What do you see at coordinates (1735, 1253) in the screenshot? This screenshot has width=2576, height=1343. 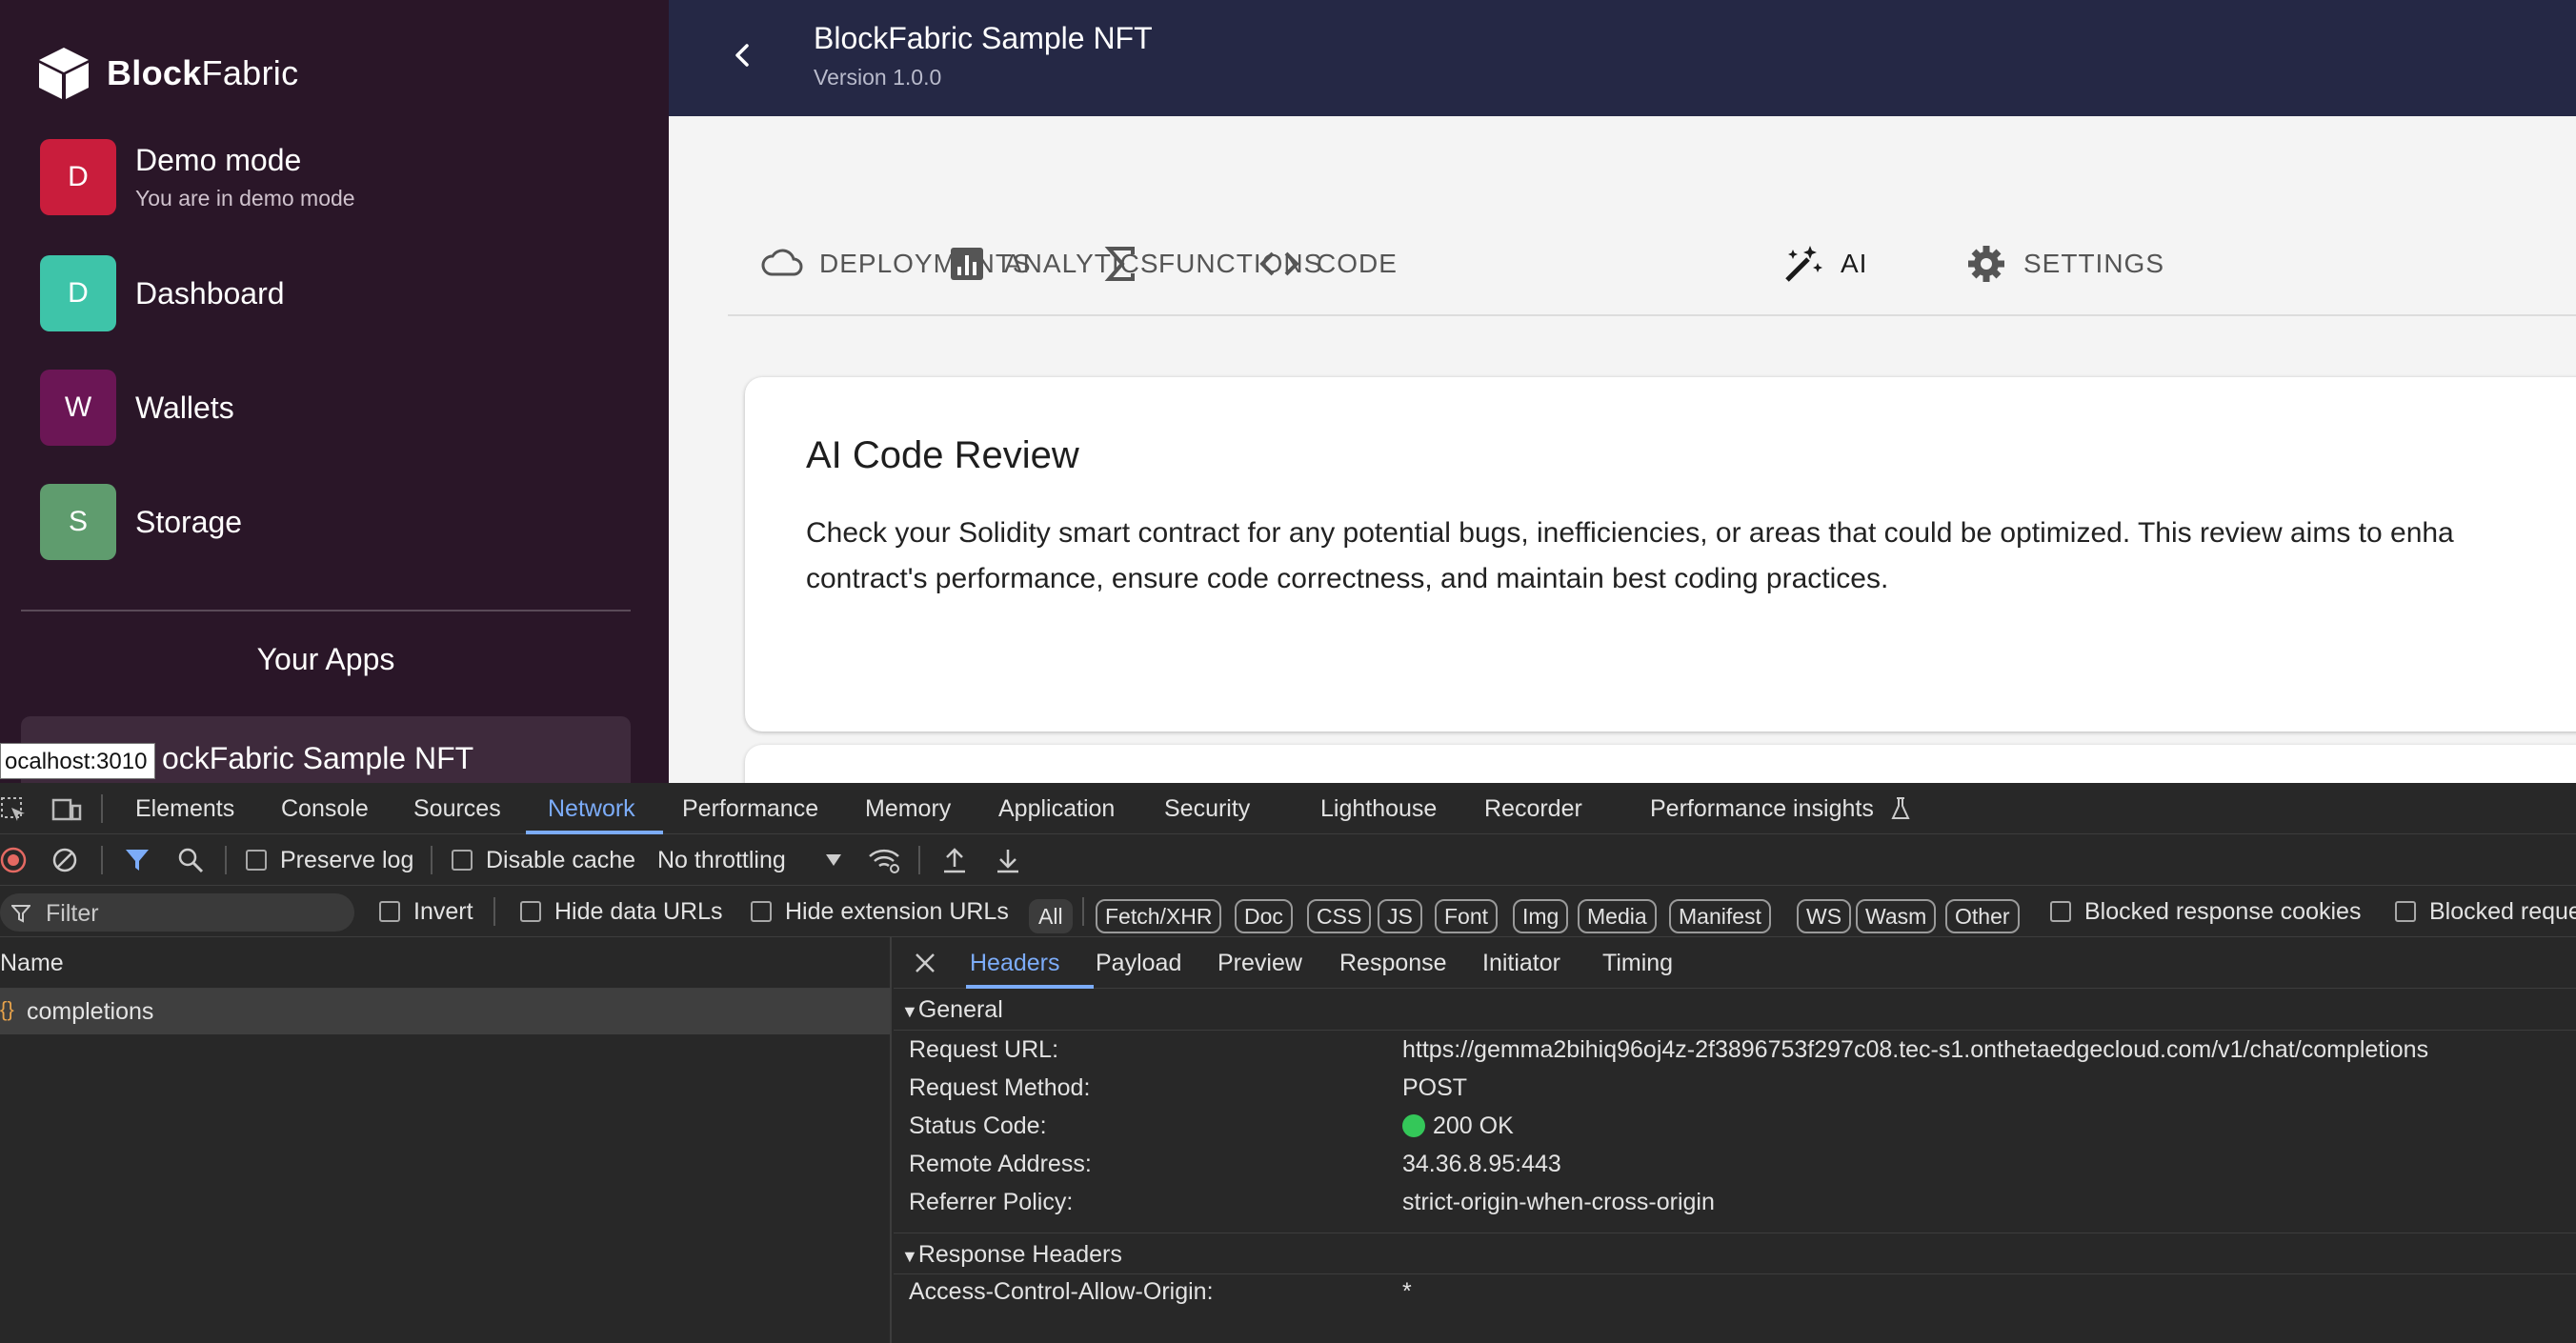 I see `response-headers-section-header: ▼Response Headers` at bounding box center [1735, 1253].